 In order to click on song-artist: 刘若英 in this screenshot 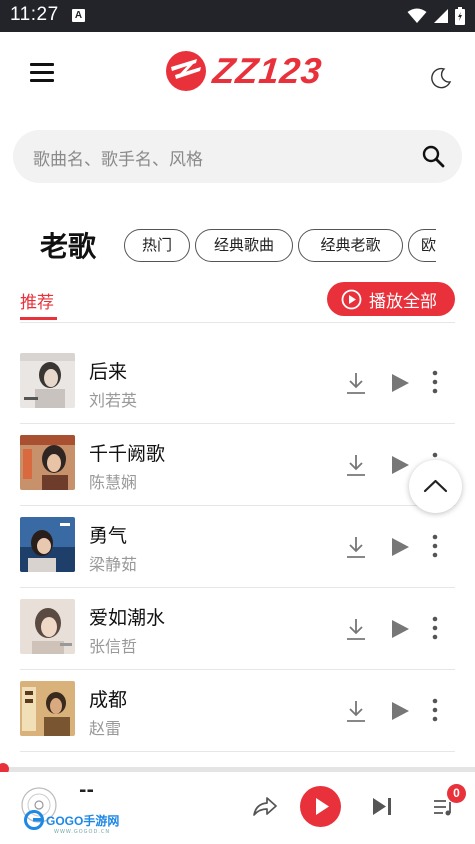, I will do `click(113, 400)`.